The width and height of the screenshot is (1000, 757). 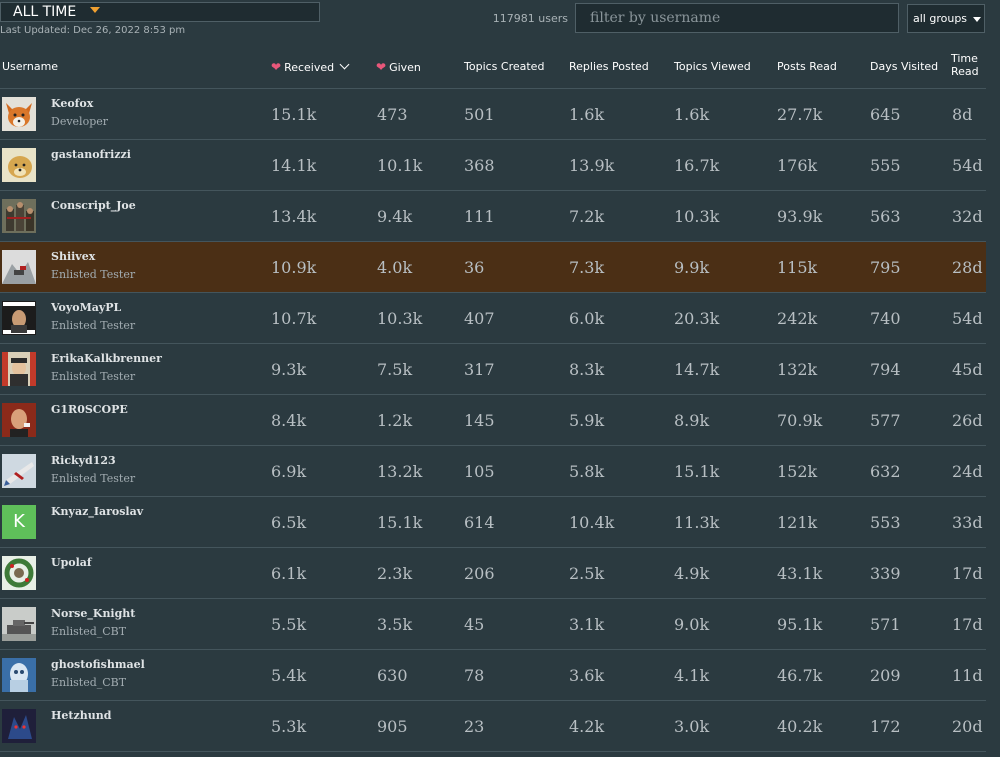 I want to click on header-username: Username, so click(x=30, y=66).